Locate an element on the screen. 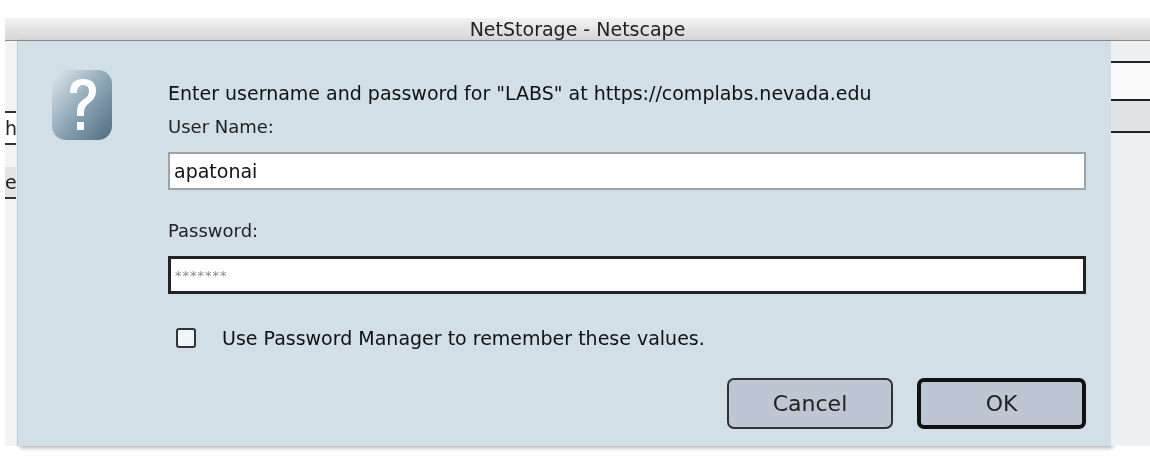 The height and width of the screenshot is (458, 1150). window-title: NetStorage - Netscape is located at coordinates (577, 29).